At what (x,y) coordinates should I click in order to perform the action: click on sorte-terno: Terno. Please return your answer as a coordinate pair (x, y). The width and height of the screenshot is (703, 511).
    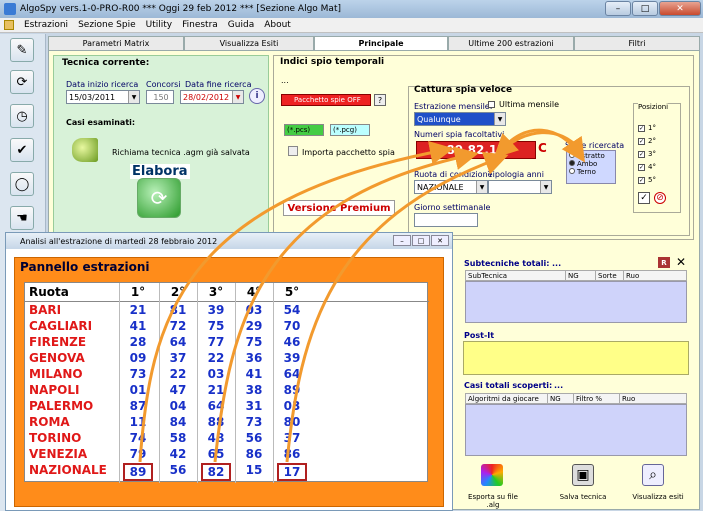
    Looking at the image, I should click on (591, 172).